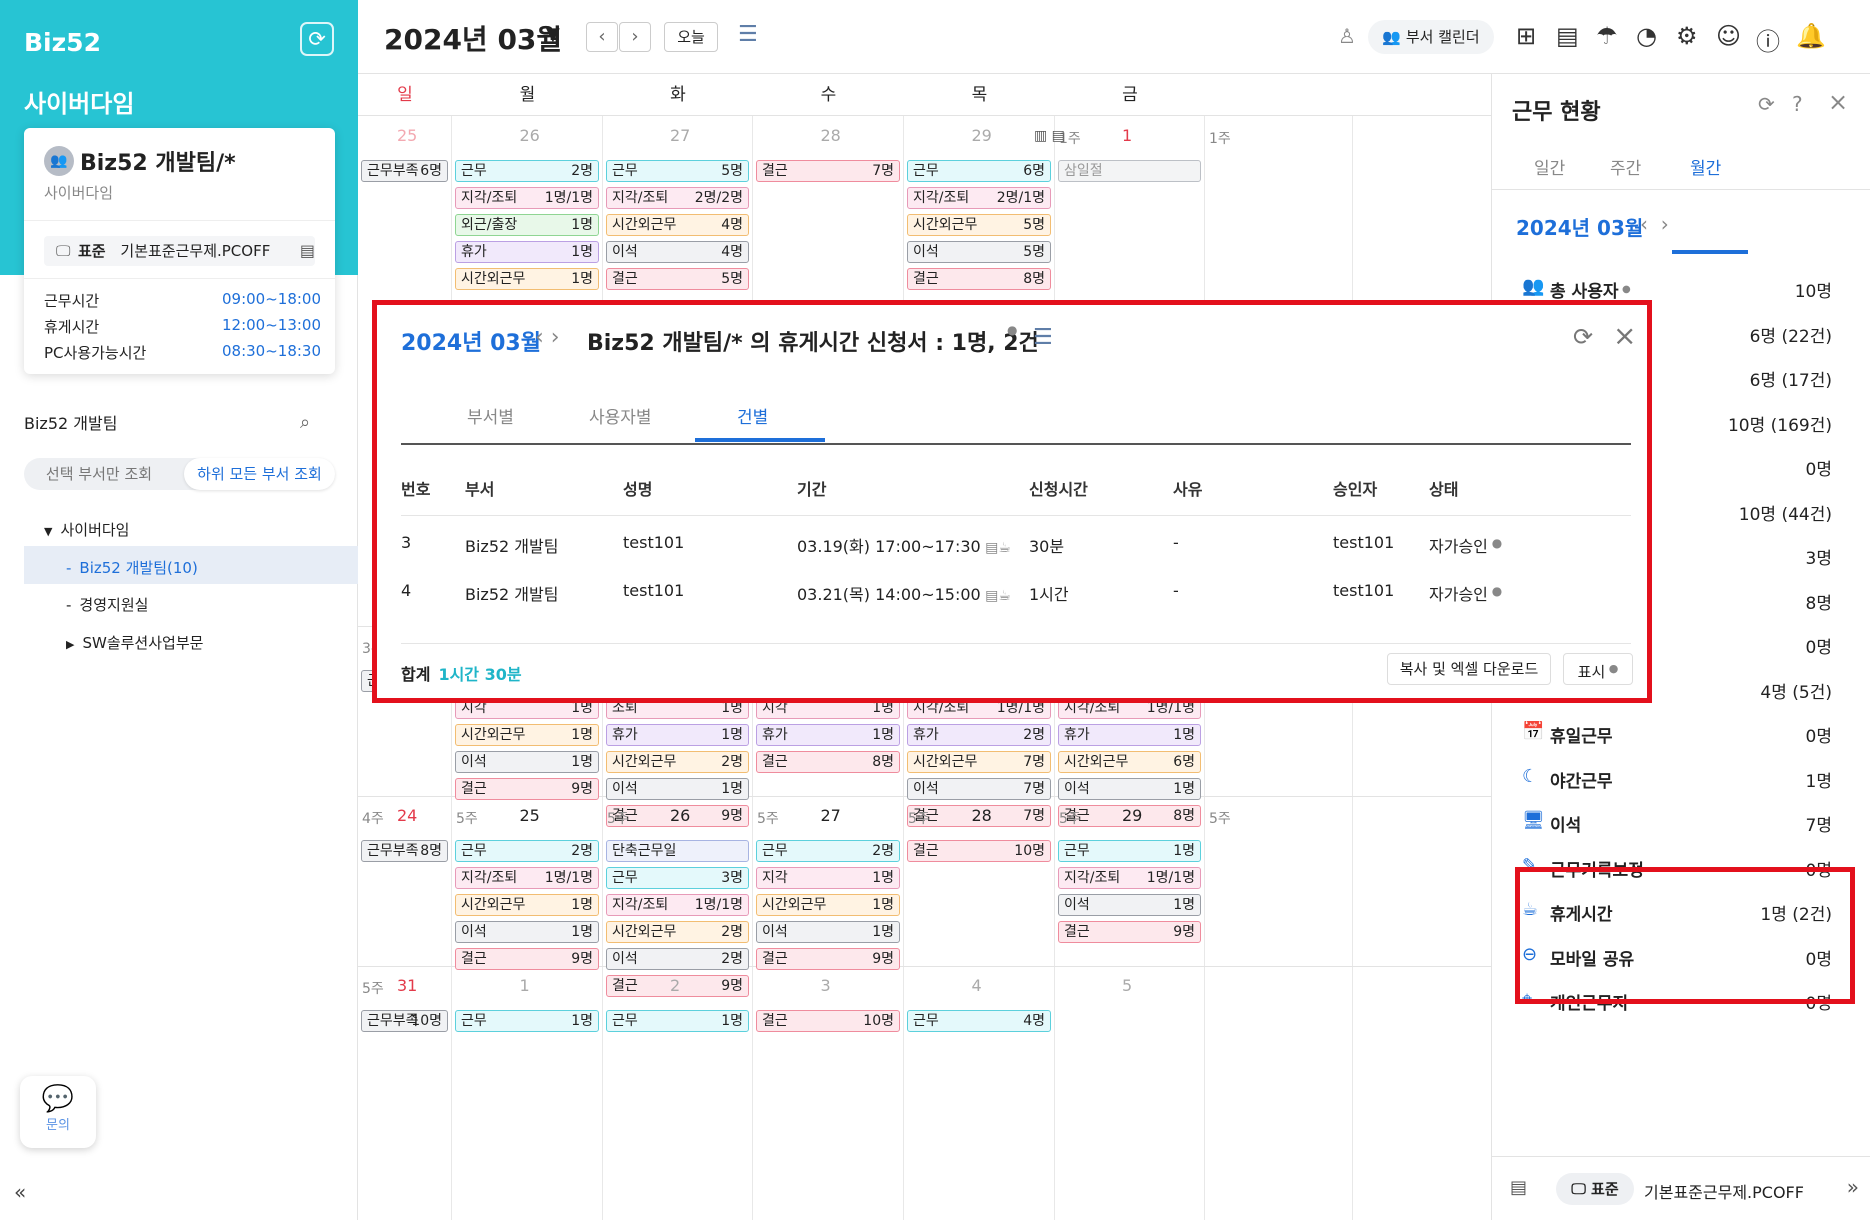 The image size is (1870, 1220). I want to click on tree-item-company: ▼ 사이버다임, so click(86, 529).